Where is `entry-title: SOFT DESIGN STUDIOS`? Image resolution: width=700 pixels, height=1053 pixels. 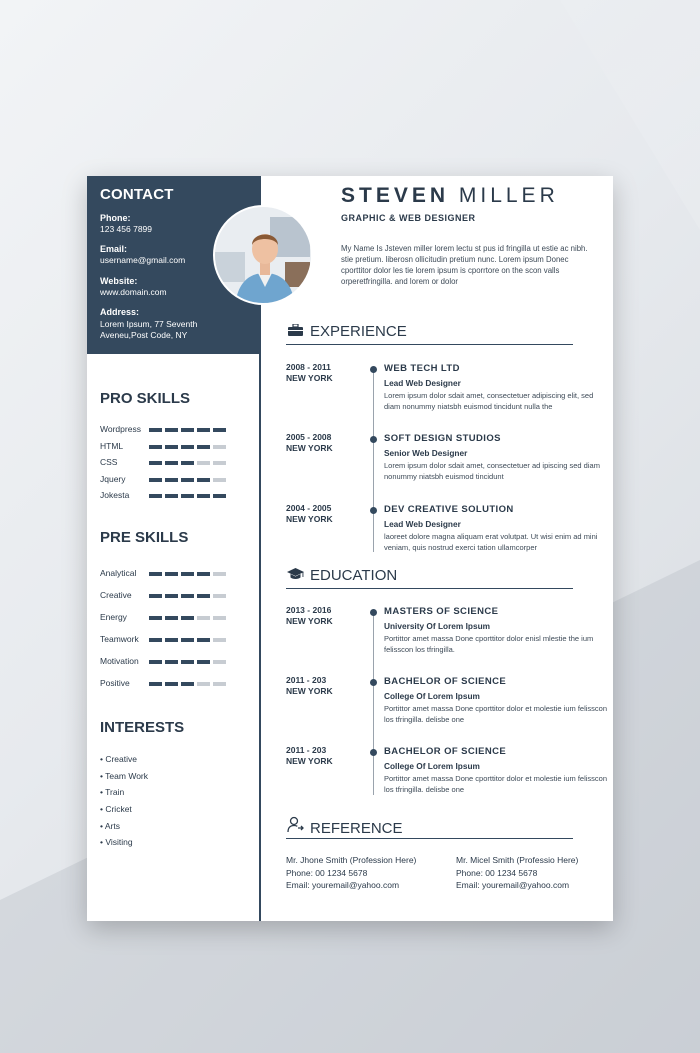 entry-title: SOFT DESIGN STUDIOS is located at coordinates (442, 438).